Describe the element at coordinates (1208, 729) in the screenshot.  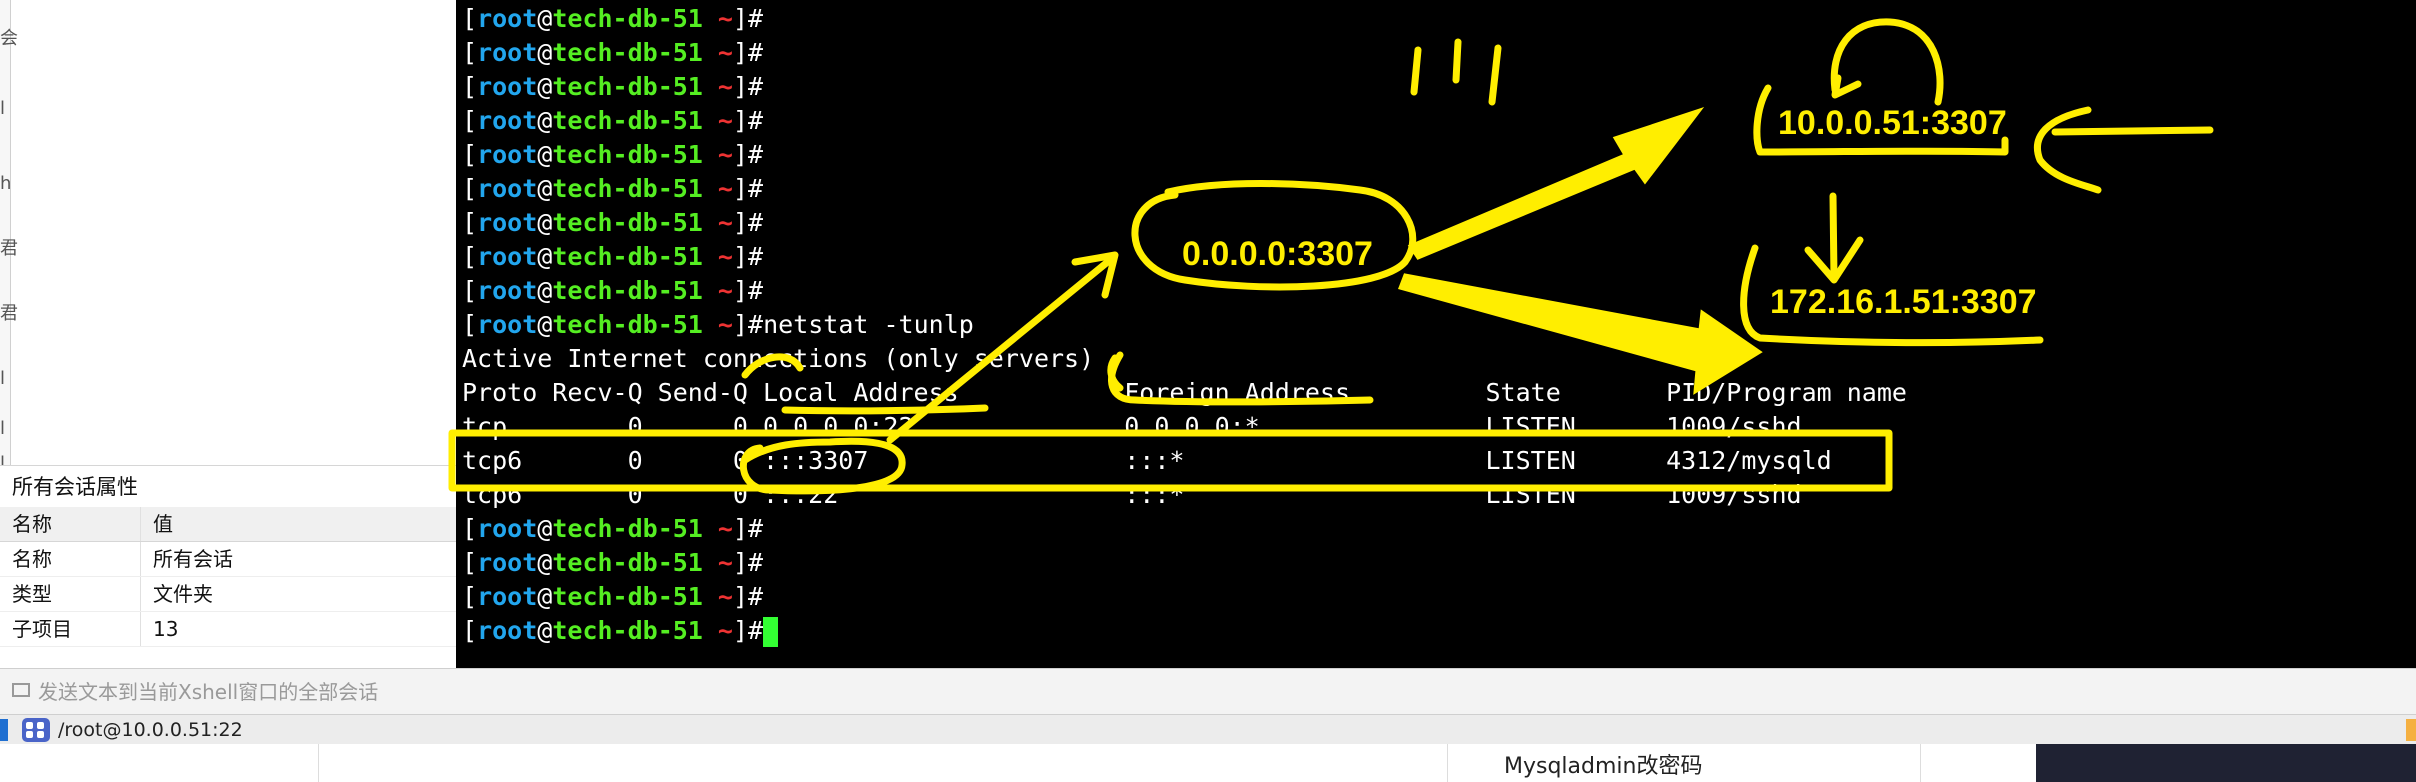
I see `status-bar: /root@10.0.0.51:22` at that location.